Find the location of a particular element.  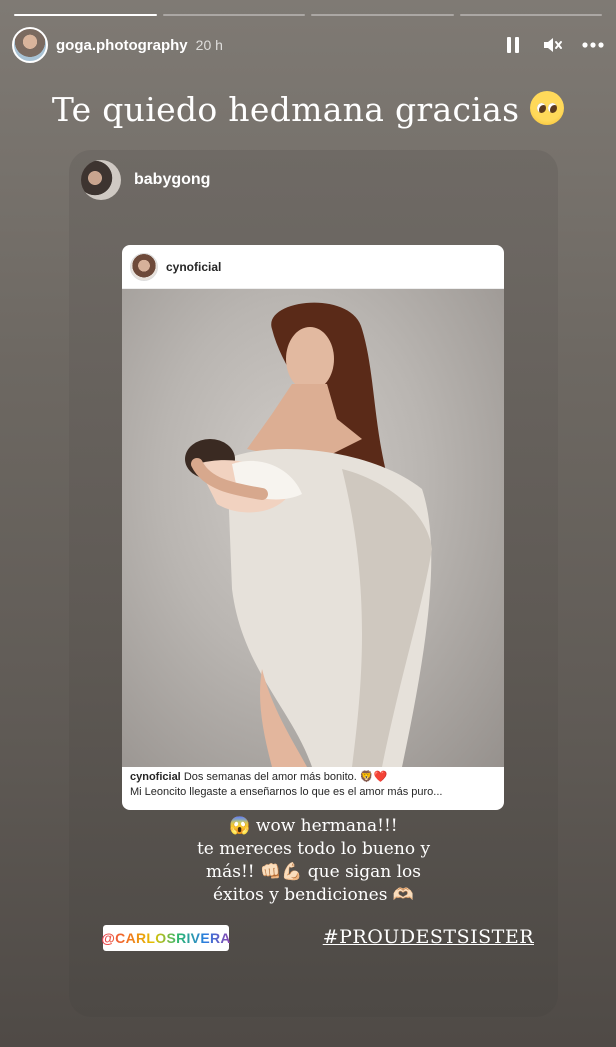

mention-sticker: @CARLOSRIVERA is located at coordinates (166, 938).